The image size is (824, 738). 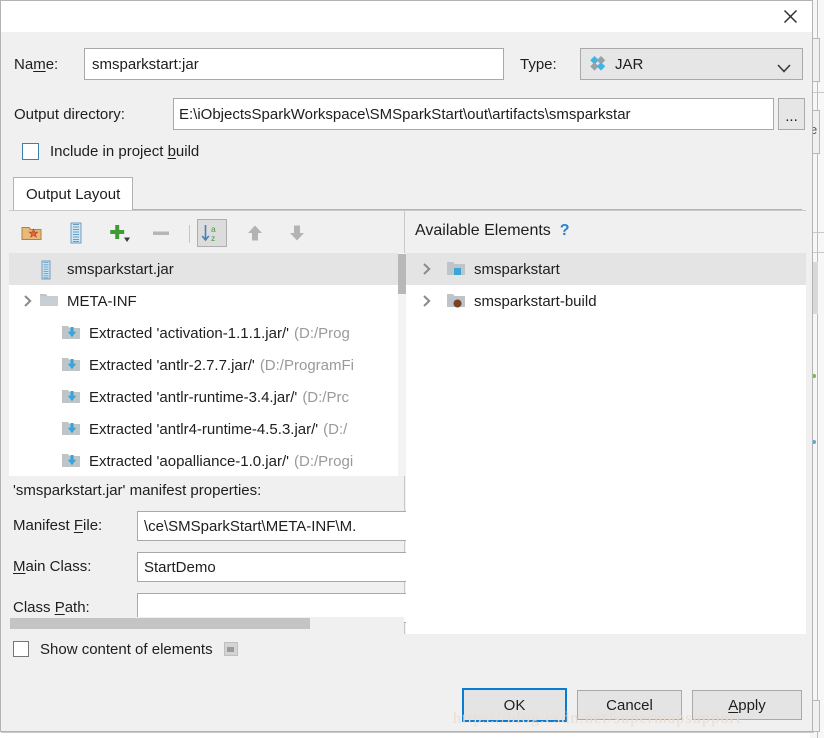 What do you see at coordinates (102, 301) in the screenshot?
I see `tree-row-label: META-INF` at bounding box center [102, 301].